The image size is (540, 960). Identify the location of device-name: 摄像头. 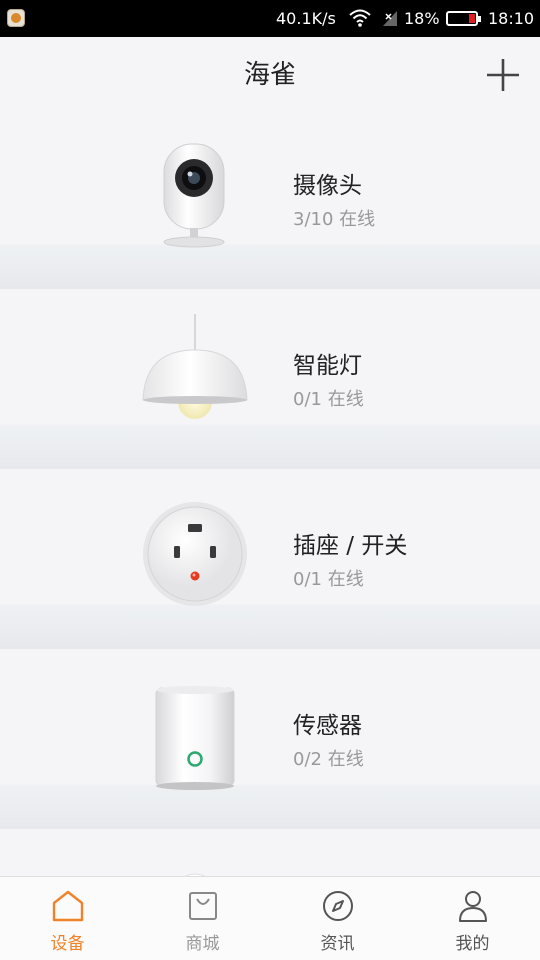
(327, 186).